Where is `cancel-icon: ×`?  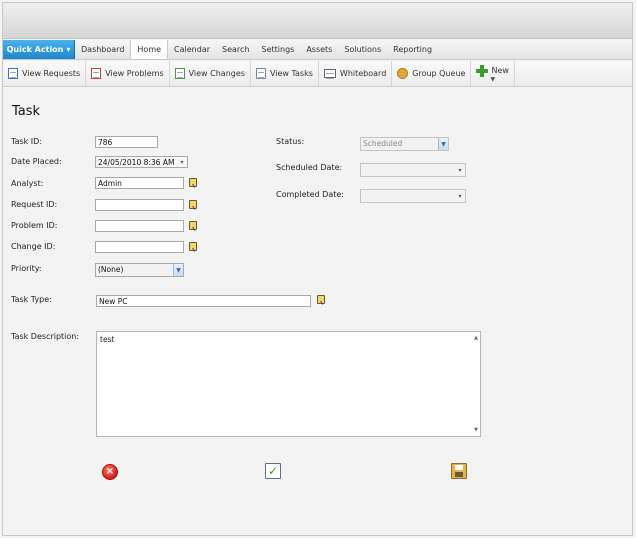 cancel-icon: × is located at coordinates (110, 472).